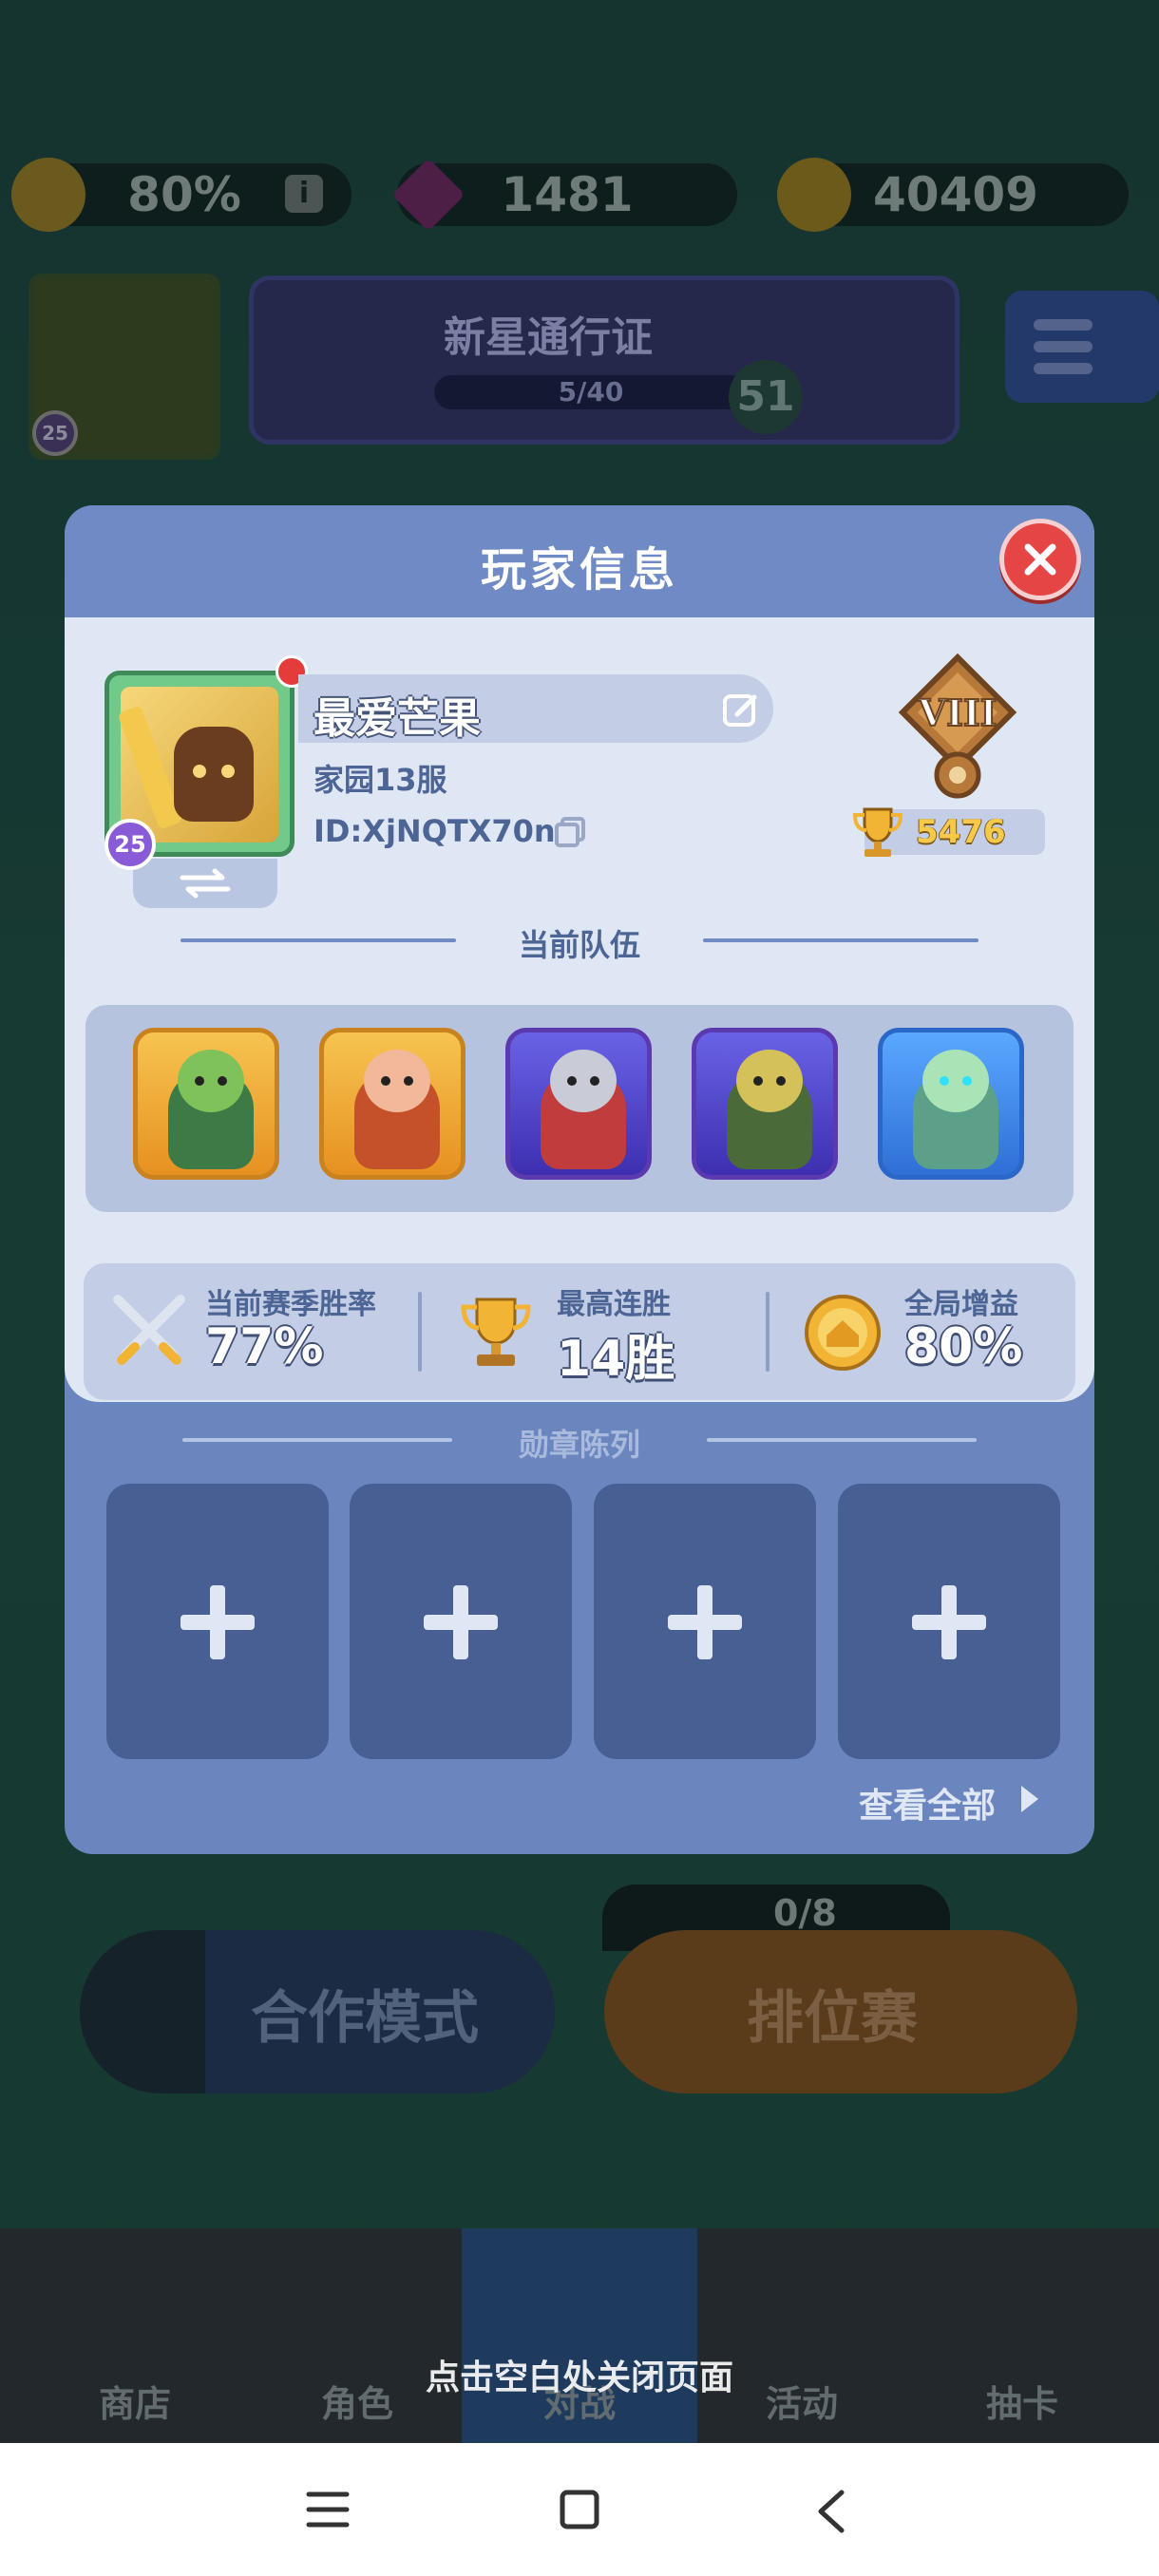 This screenshot has width=1159, height=2576. I want to click on gems-bar: 1481, so click(564, 195).